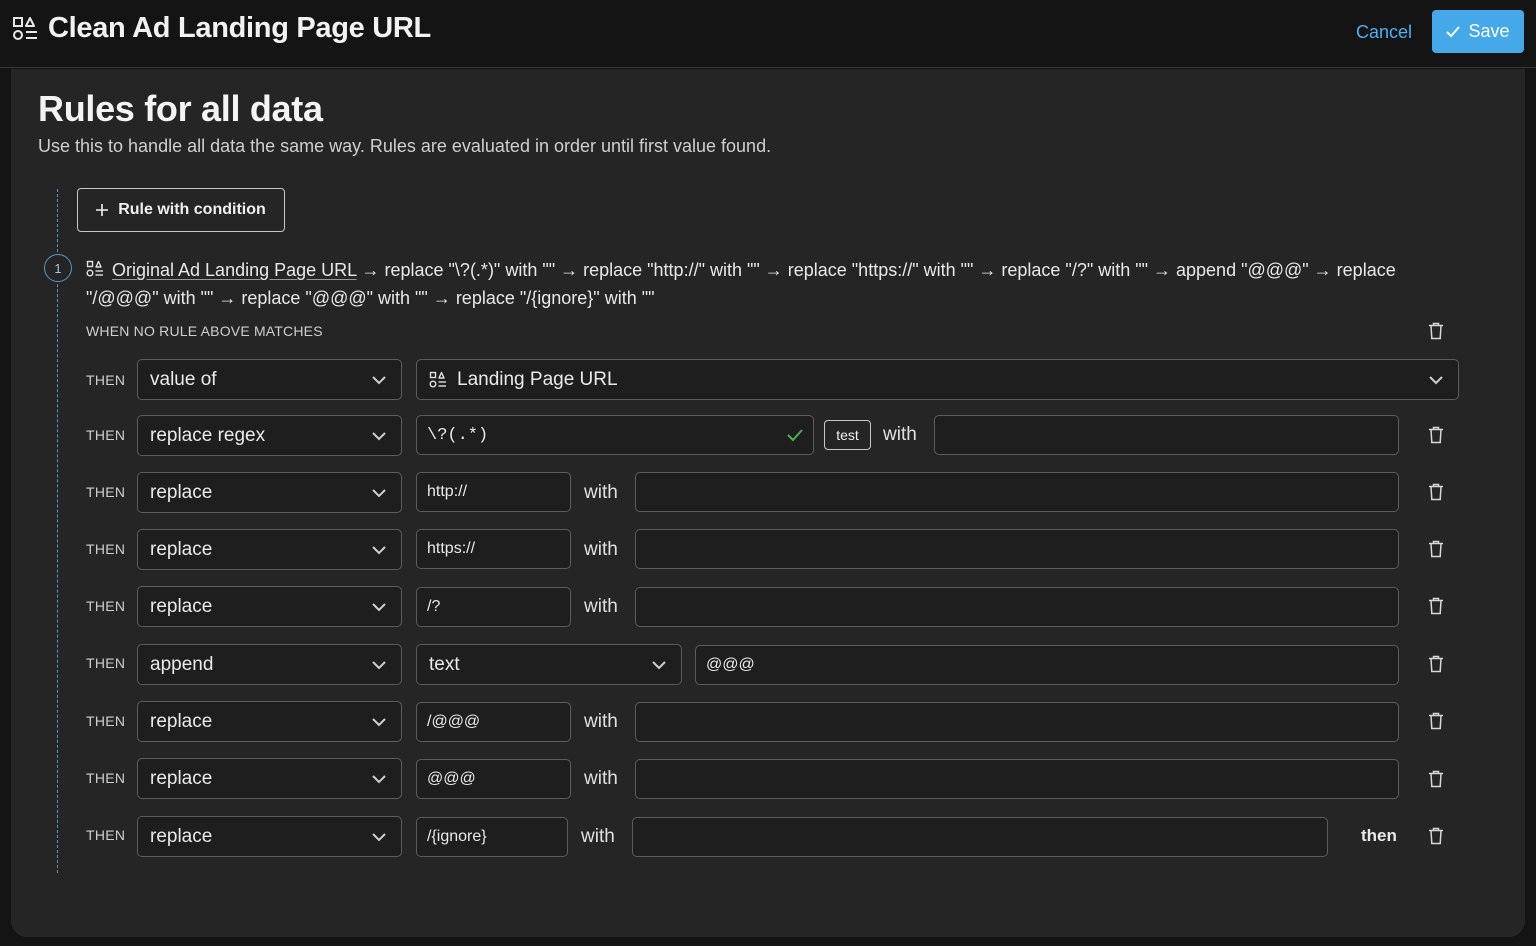 This screenshot has width=1536, height=946. I want to click on fallback-label: WHEN NO RULE ABOVE MATCHES, so click(204, 331).